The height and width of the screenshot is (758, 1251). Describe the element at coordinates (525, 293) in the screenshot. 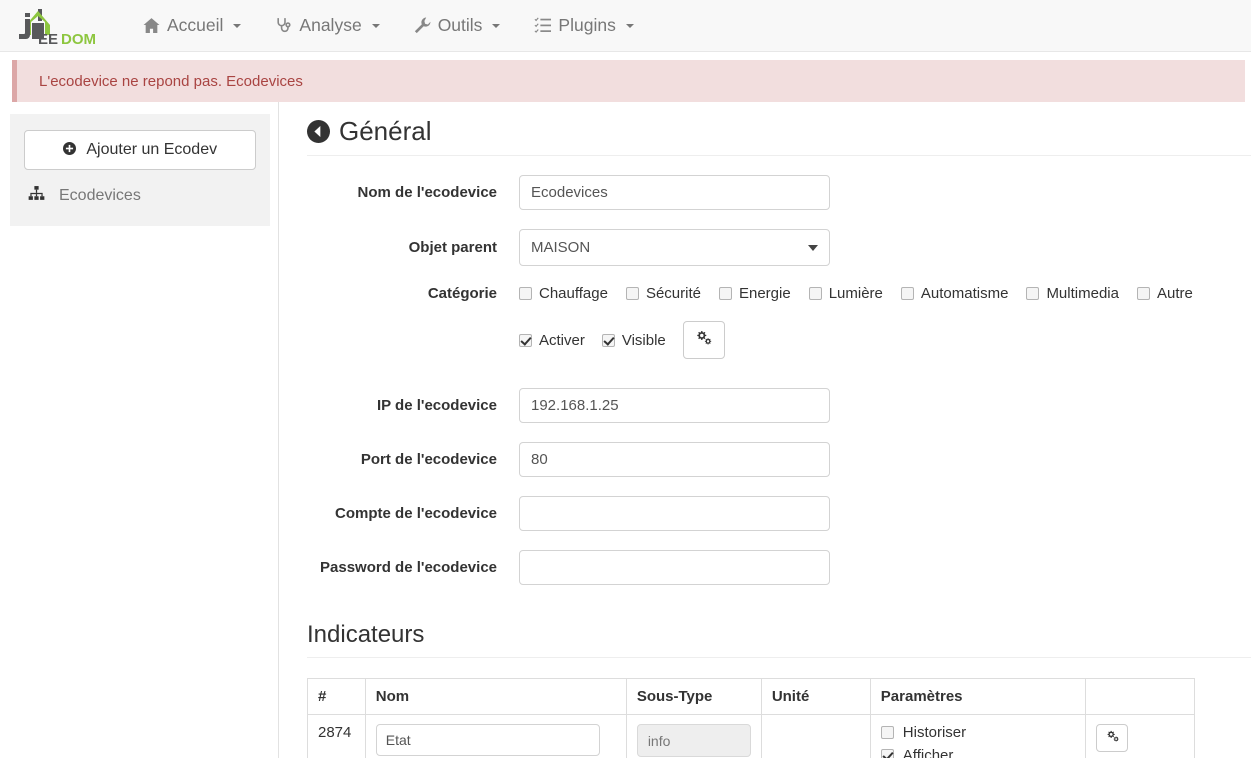

I see `checkbox-chauffage` at that location.